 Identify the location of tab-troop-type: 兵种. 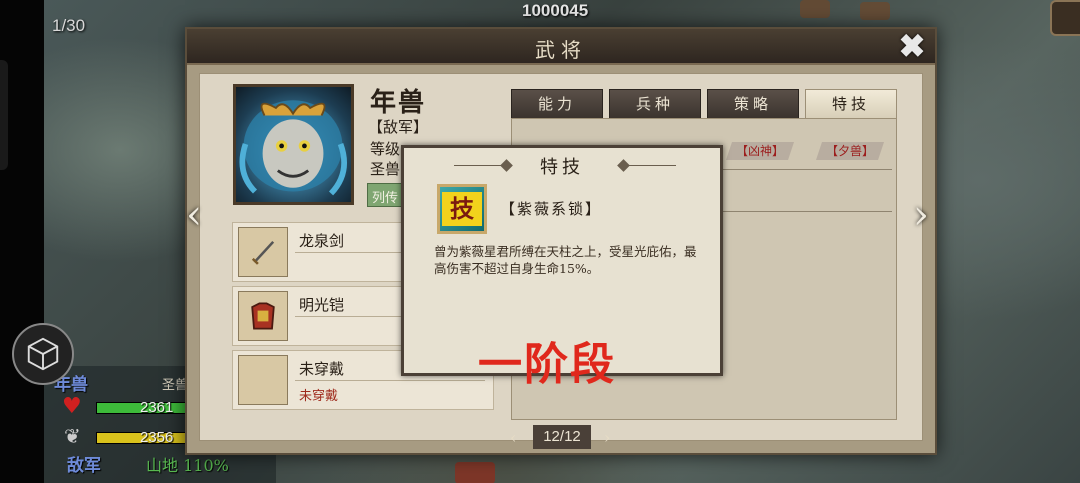
(655, 104).